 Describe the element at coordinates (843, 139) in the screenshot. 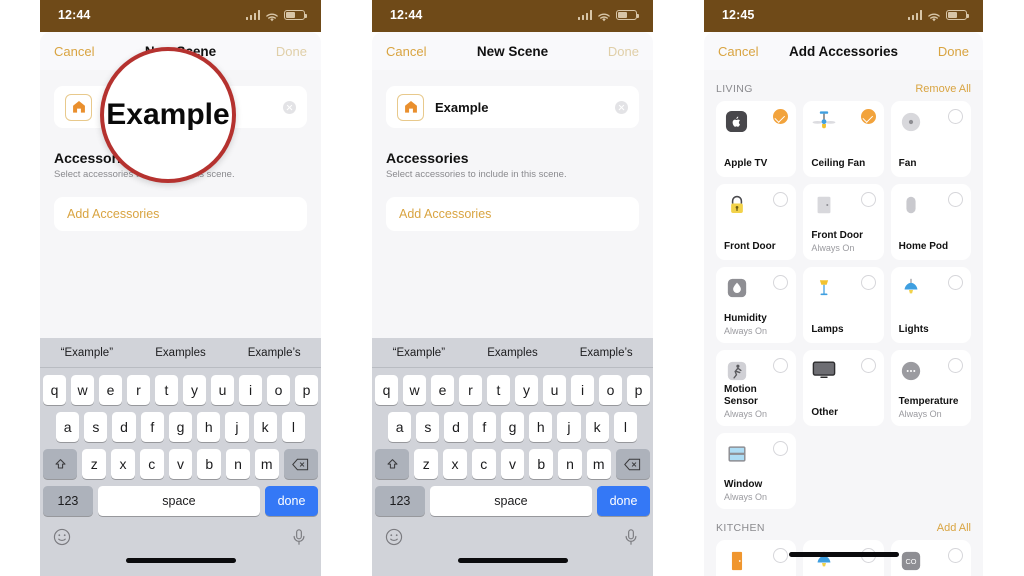

I see `accessory-tile: Ceiling Fan` at that location.